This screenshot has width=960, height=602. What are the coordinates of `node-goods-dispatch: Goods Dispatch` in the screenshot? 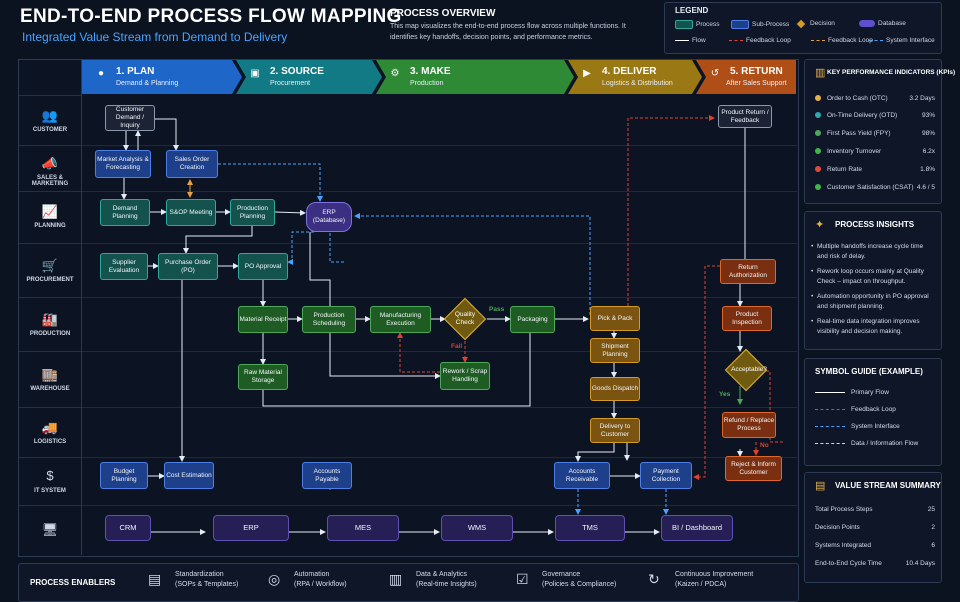 It's located at (615, 389).